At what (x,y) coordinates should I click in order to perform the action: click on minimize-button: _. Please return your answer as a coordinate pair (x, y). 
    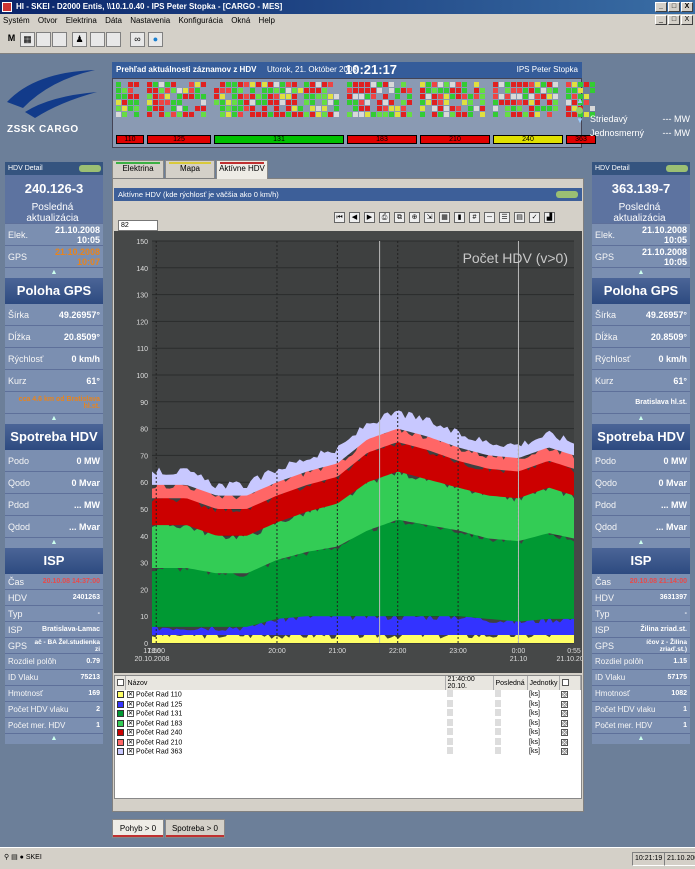
    Looking at the image, I should click on (661, 7).